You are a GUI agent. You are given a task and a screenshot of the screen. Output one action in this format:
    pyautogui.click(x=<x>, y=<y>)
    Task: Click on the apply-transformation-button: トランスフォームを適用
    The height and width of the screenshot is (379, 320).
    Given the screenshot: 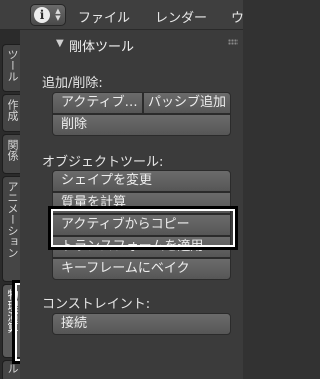 What is the action you would take?
    pyautogui.click(x=141, y=247)
    